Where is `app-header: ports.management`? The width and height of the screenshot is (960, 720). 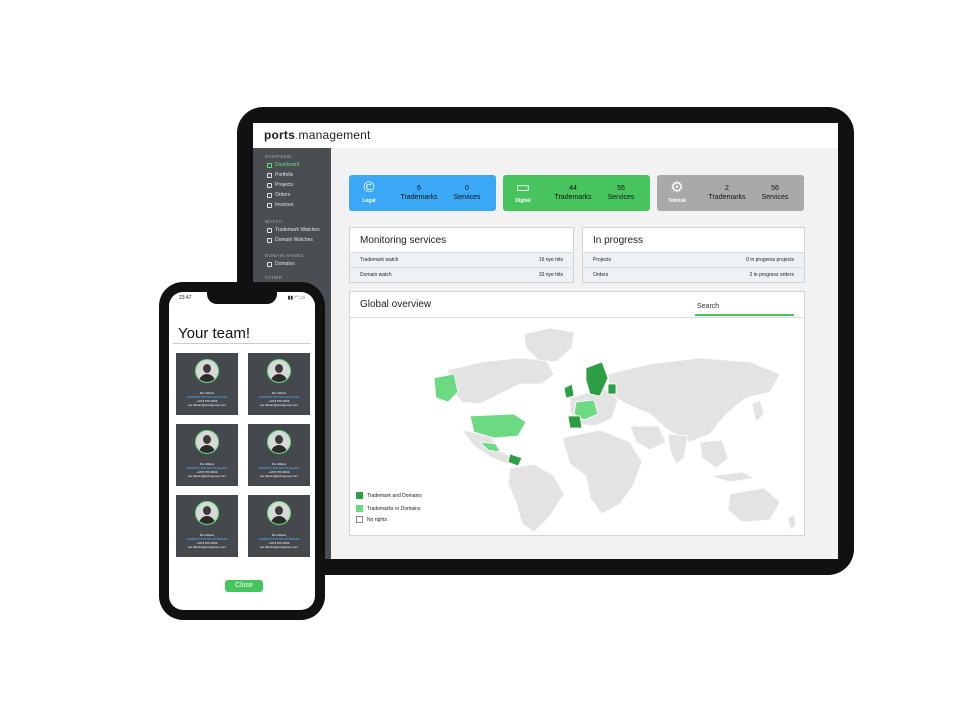 app-header: ports.management is located at coordinates (545, 136).